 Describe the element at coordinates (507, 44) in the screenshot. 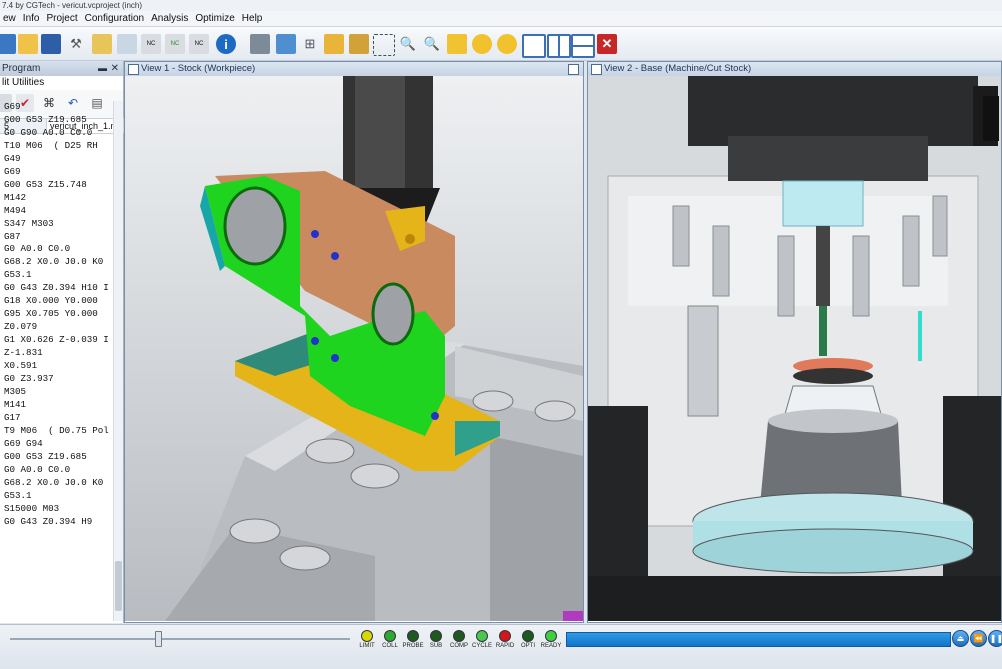

I see `rotate-view-icon` at that location.